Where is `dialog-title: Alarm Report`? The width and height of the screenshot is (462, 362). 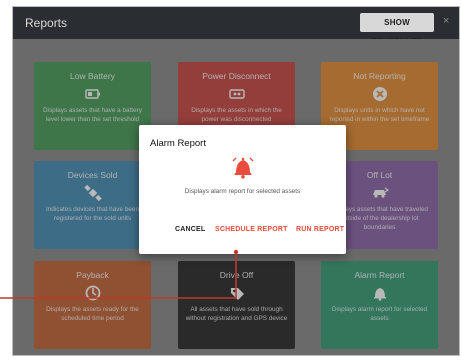 dialog-title: Alarm Report is located at coordinates (178, 143).